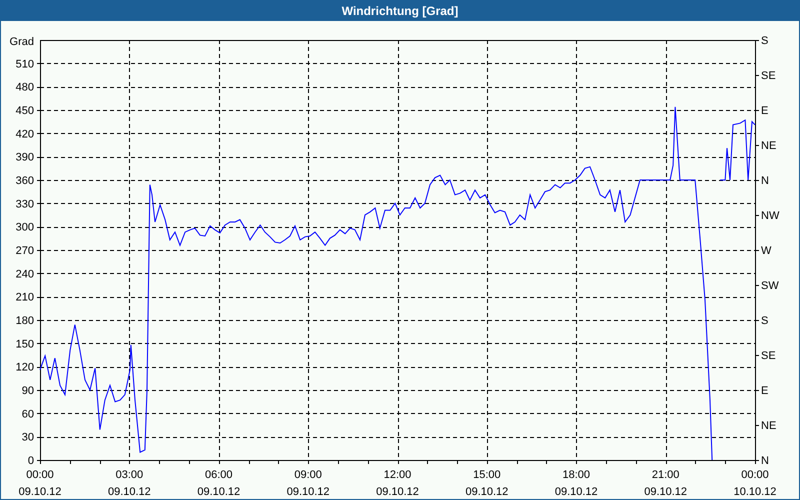 This screenshot has height=500, width=800. What do you see at coordinates (25, 298) in the screenshot?
I see `axis-label: 210` at bounding box center [25, 298].